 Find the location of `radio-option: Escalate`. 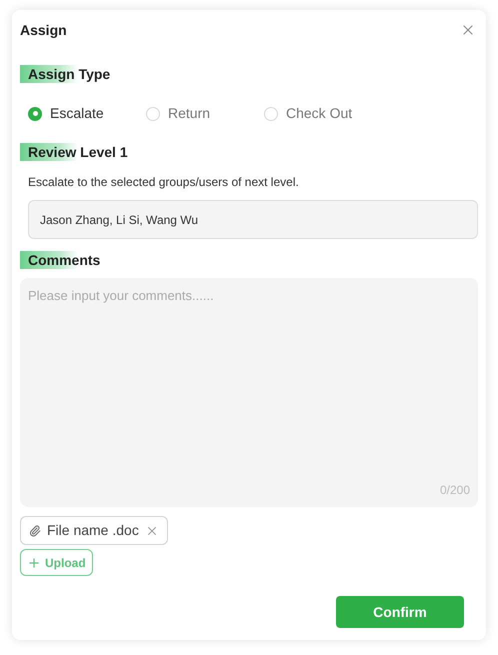

radio-option: Escalate is located at coordinates (87, 113).